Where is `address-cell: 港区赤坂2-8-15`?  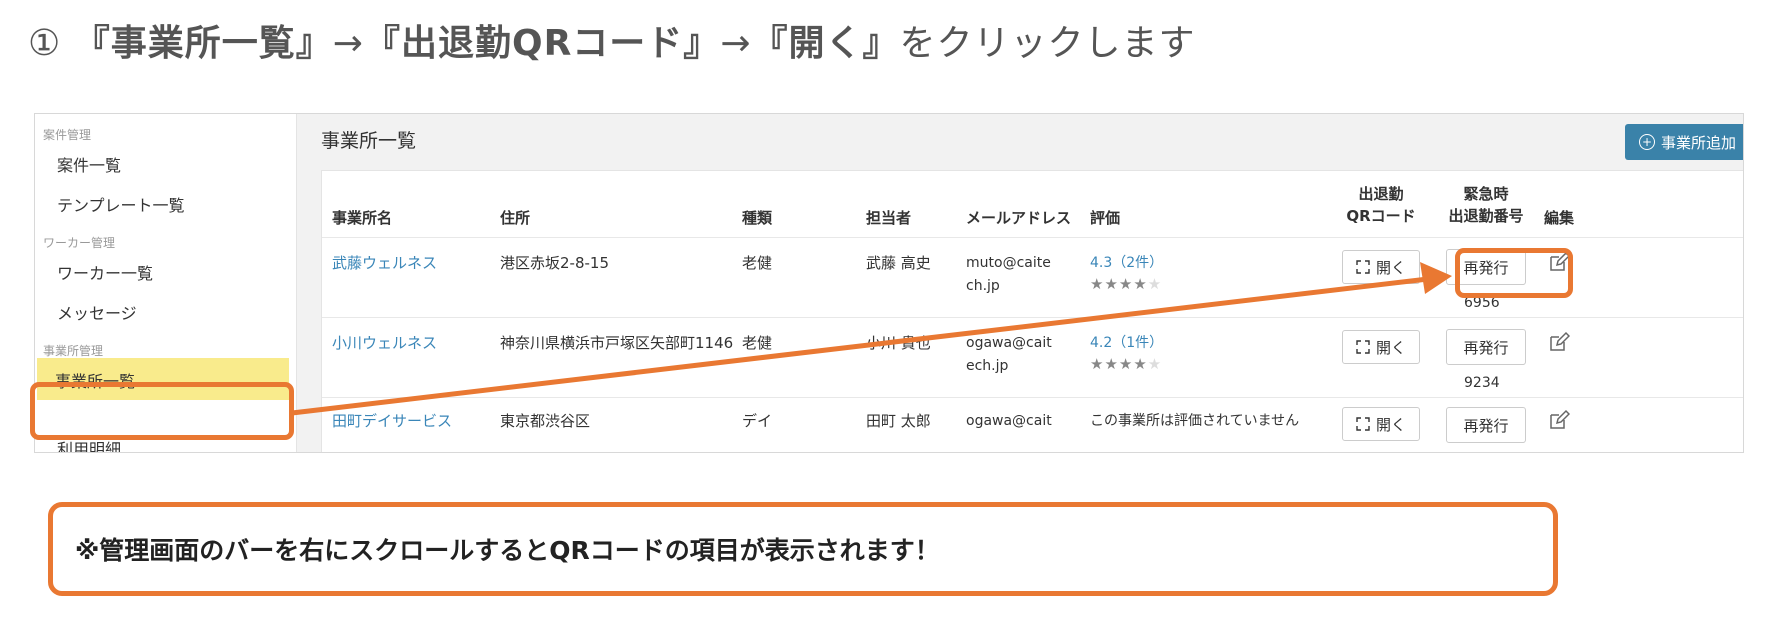 address-cell: 港区赤坂2-8-15 is located at coordinates (554, 263).